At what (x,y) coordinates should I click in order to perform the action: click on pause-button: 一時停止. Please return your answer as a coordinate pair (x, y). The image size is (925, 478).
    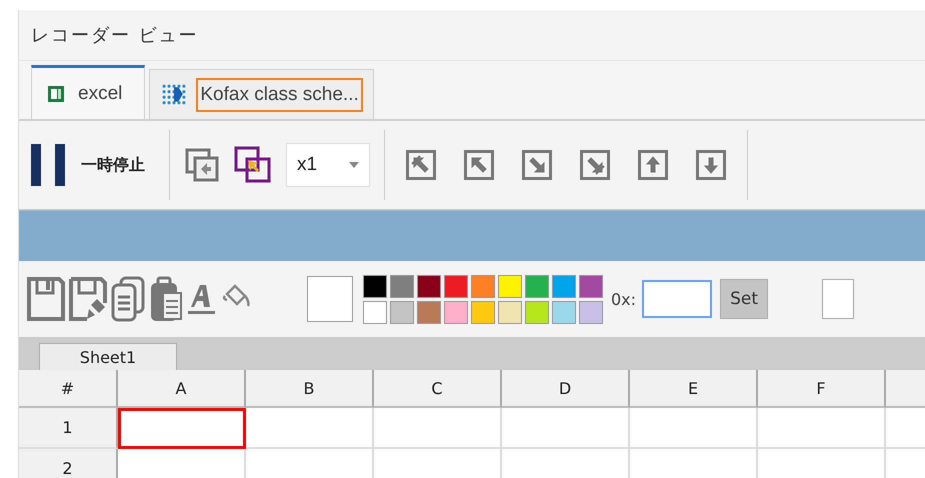
    Looking at the image, I should click on (93, 165).